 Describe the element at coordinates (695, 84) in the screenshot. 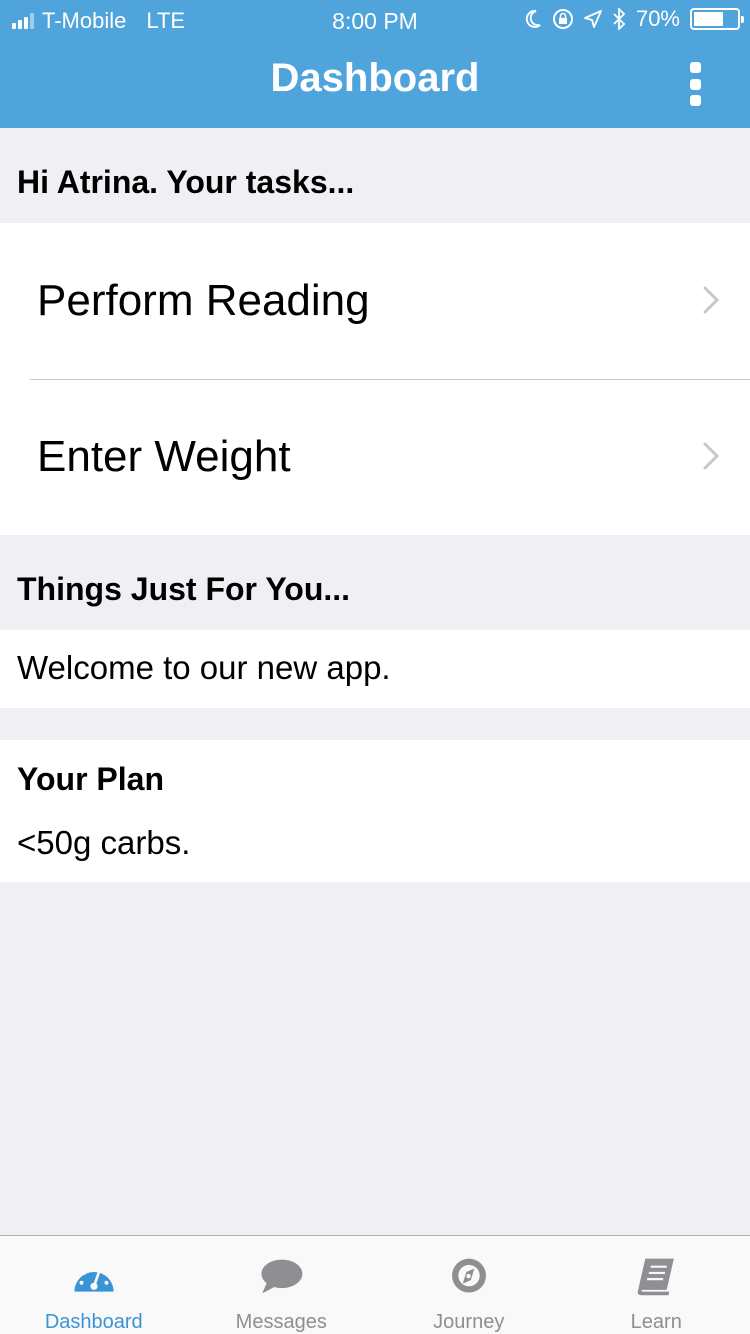

I see `more-options-icon` at that location.